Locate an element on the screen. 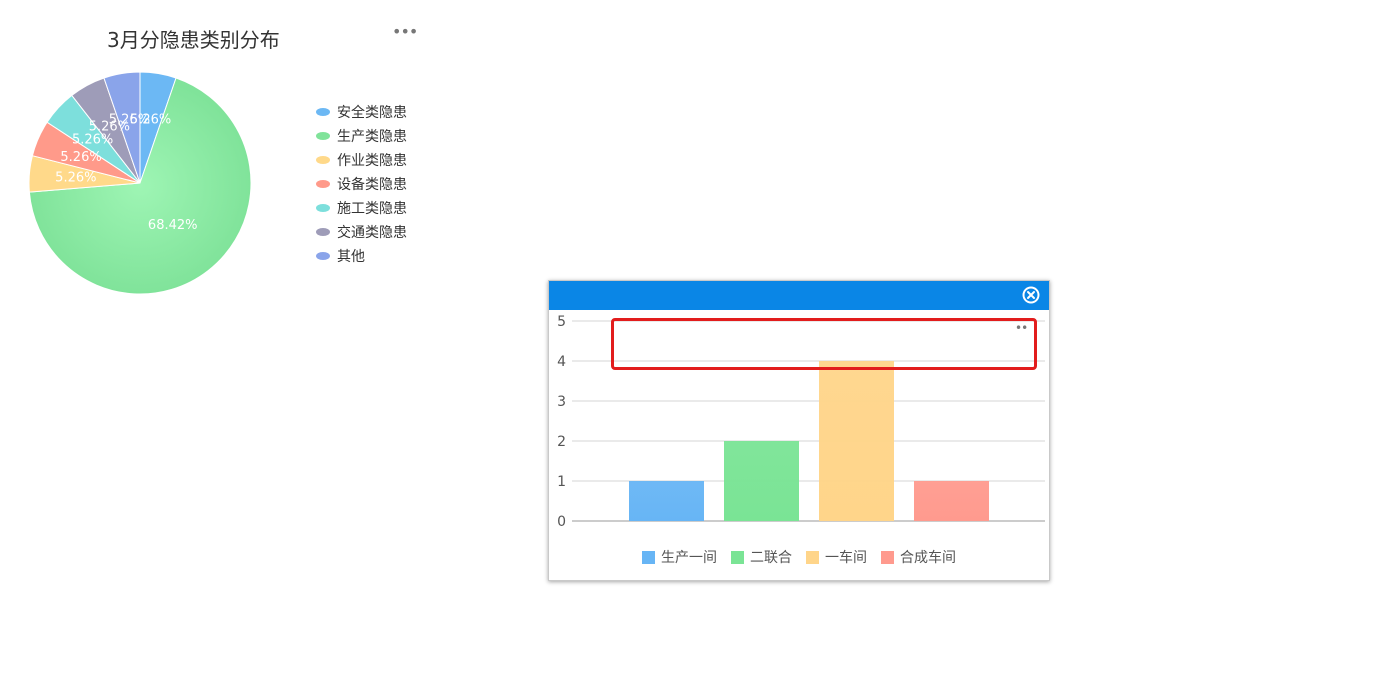  legend-item: 生产类隐患 is located at coordinates (361, 136).